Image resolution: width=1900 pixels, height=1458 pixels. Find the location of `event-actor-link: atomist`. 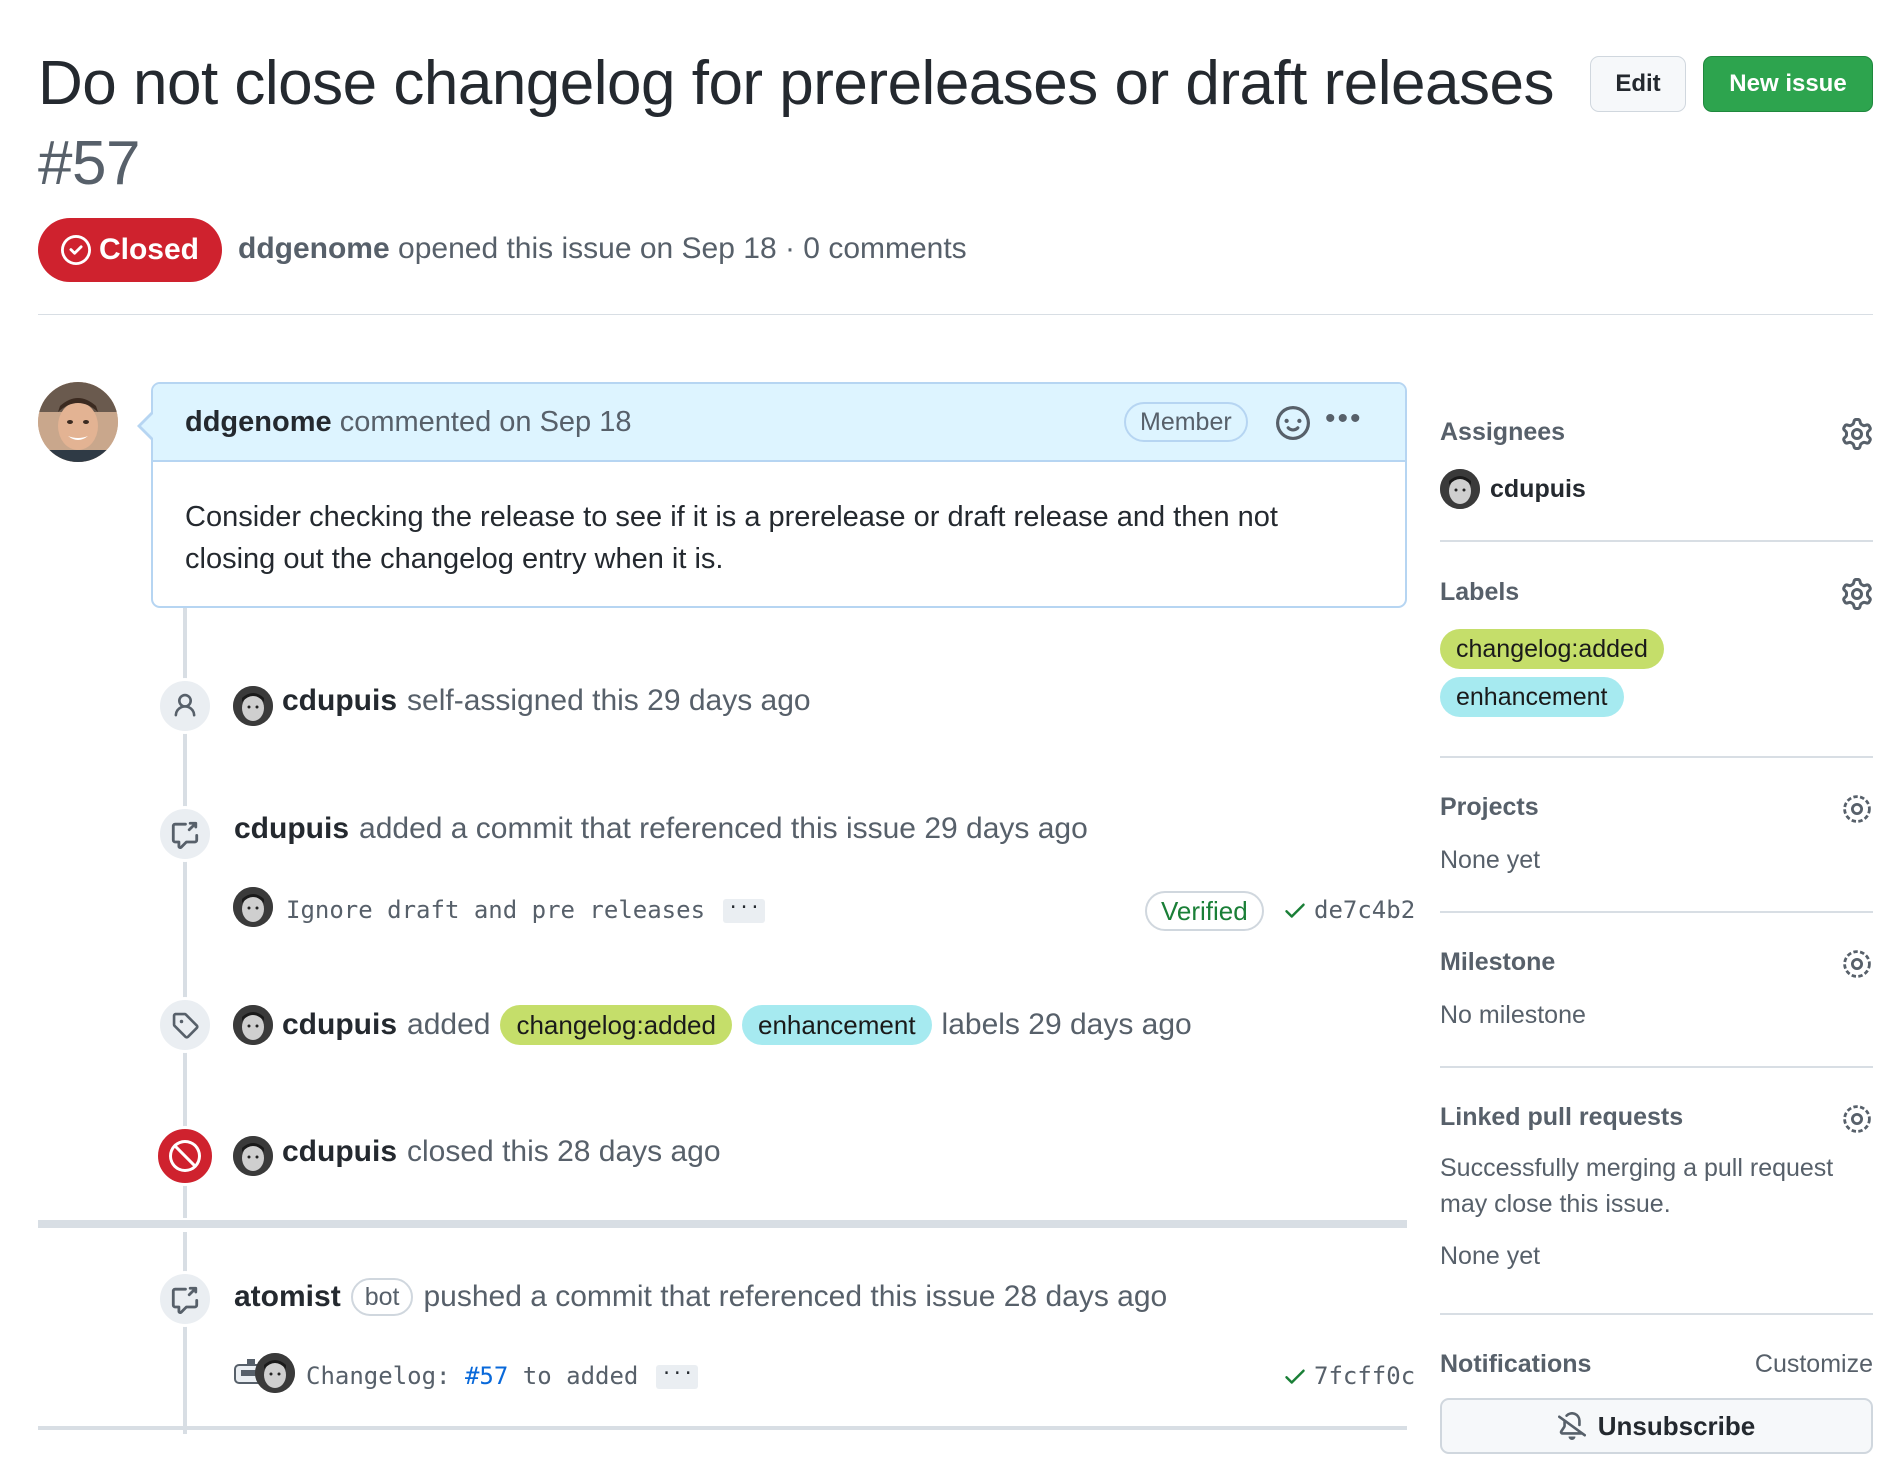

event-actor-link: atomist is located at coordinates (287, 1297).